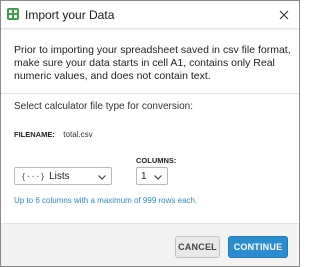 This screenshot has width=320, height=267. Describe the element at coordinates (197, 247) in the screenshot. I see `cancel-button: CANCEL` at that location.